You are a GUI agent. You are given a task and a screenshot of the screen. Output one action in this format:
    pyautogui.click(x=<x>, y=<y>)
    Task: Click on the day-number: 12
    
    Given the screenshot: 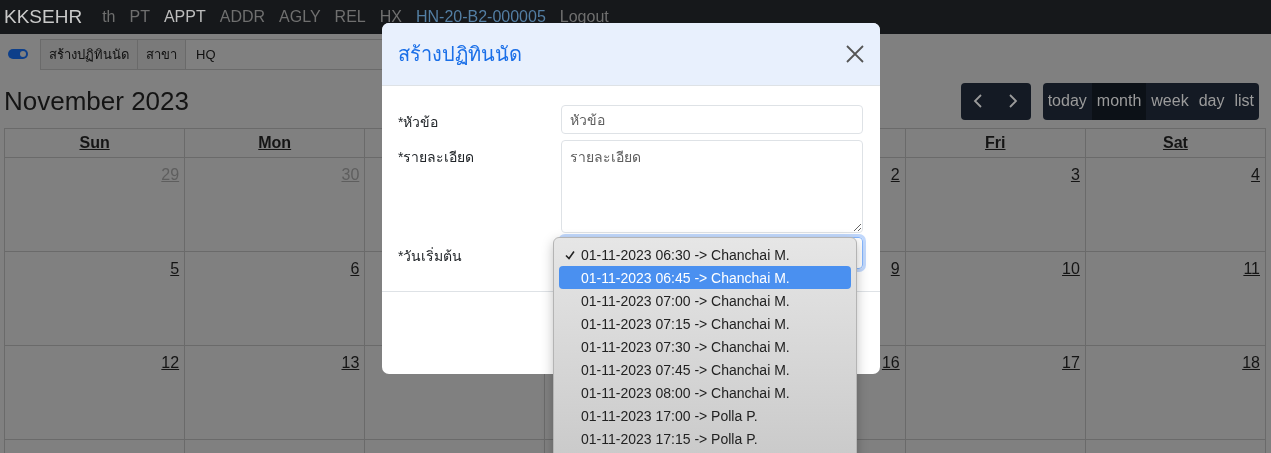 What is the action you would take?
    pyautogui.click(x=170, y=363)
    